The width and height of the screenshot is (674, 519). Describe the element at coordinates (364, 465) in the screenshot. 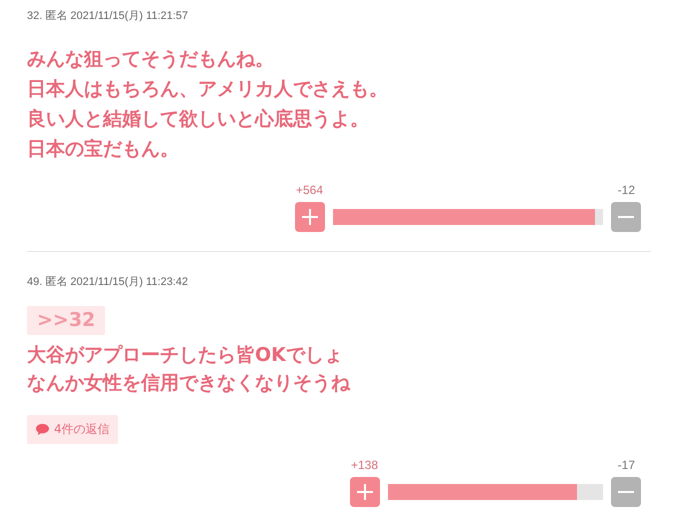

I see `plus-count: +138` at that location.